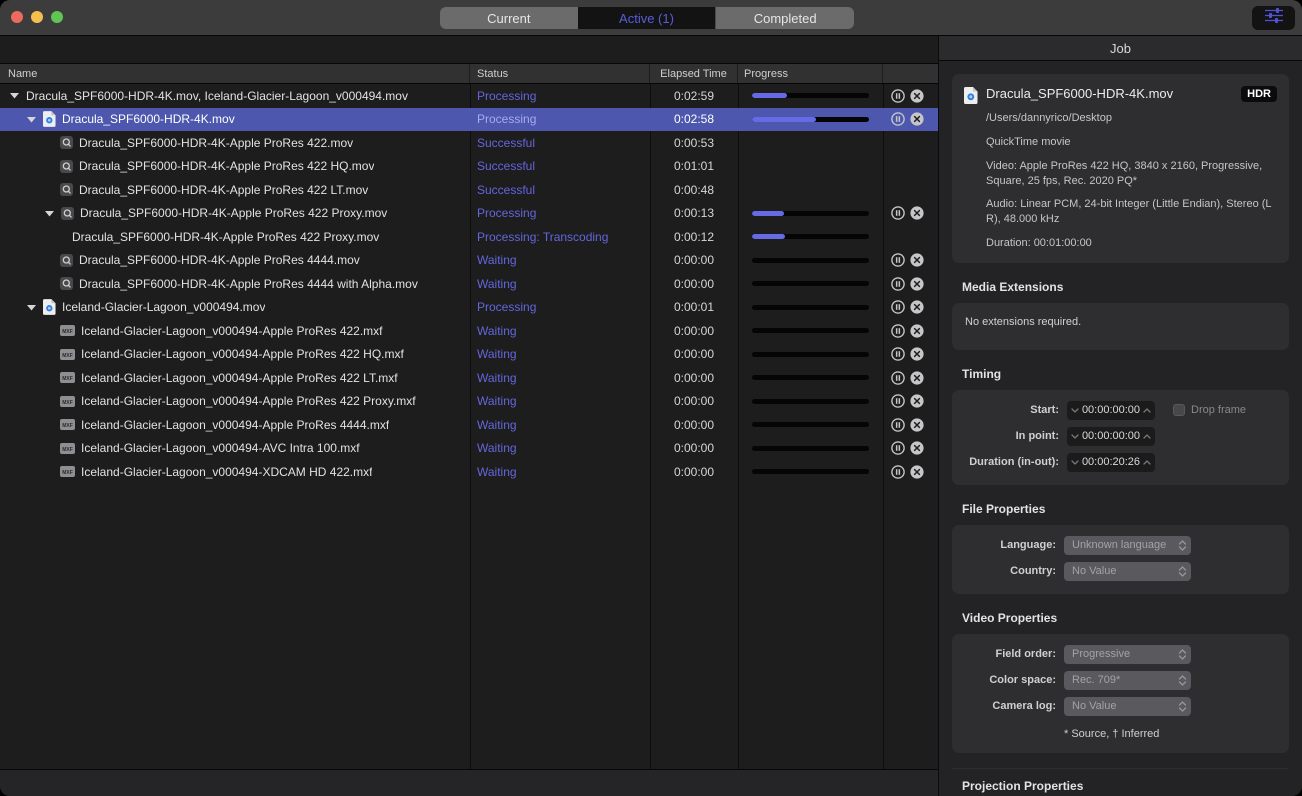  Describe the element at coordinates (37, 17) in the screenshot. I see `minimize-window-button` at that location.